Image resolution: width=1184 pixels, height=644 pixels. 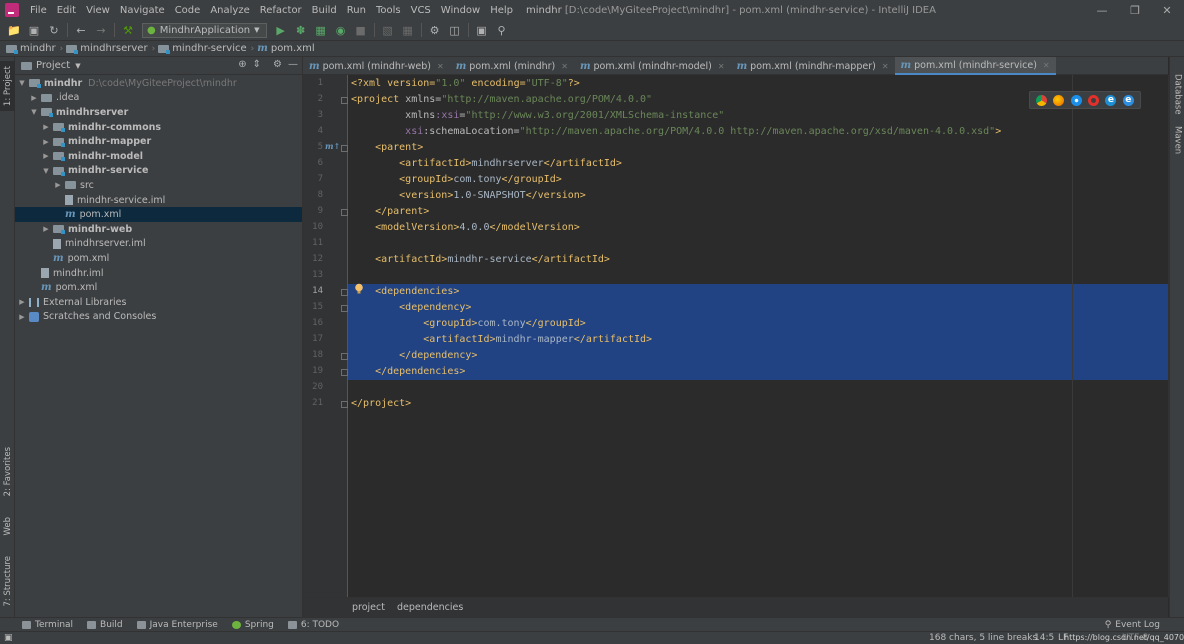 What do you see at coordinates (47, 625) in the screenshot?
I see `terminal-button: Terminal` at bounding box center [47, 625].